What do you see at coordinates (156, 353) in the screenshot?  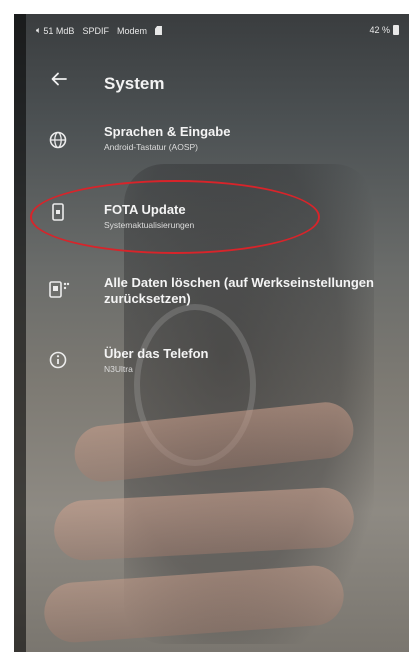 I see `settings-item-title: Über das Telefon` at bounding box center [156, 353].